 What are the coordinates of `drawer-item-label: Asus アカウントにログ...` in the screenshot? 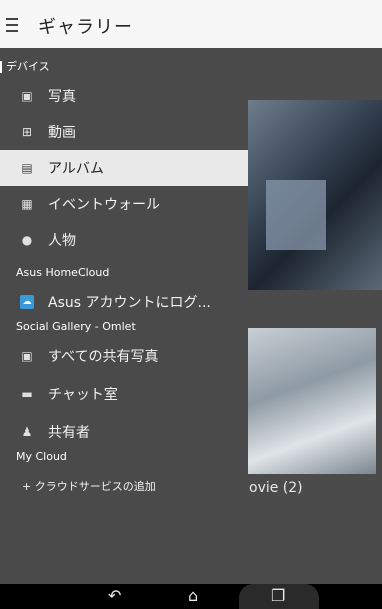 It's located at (129, 303).